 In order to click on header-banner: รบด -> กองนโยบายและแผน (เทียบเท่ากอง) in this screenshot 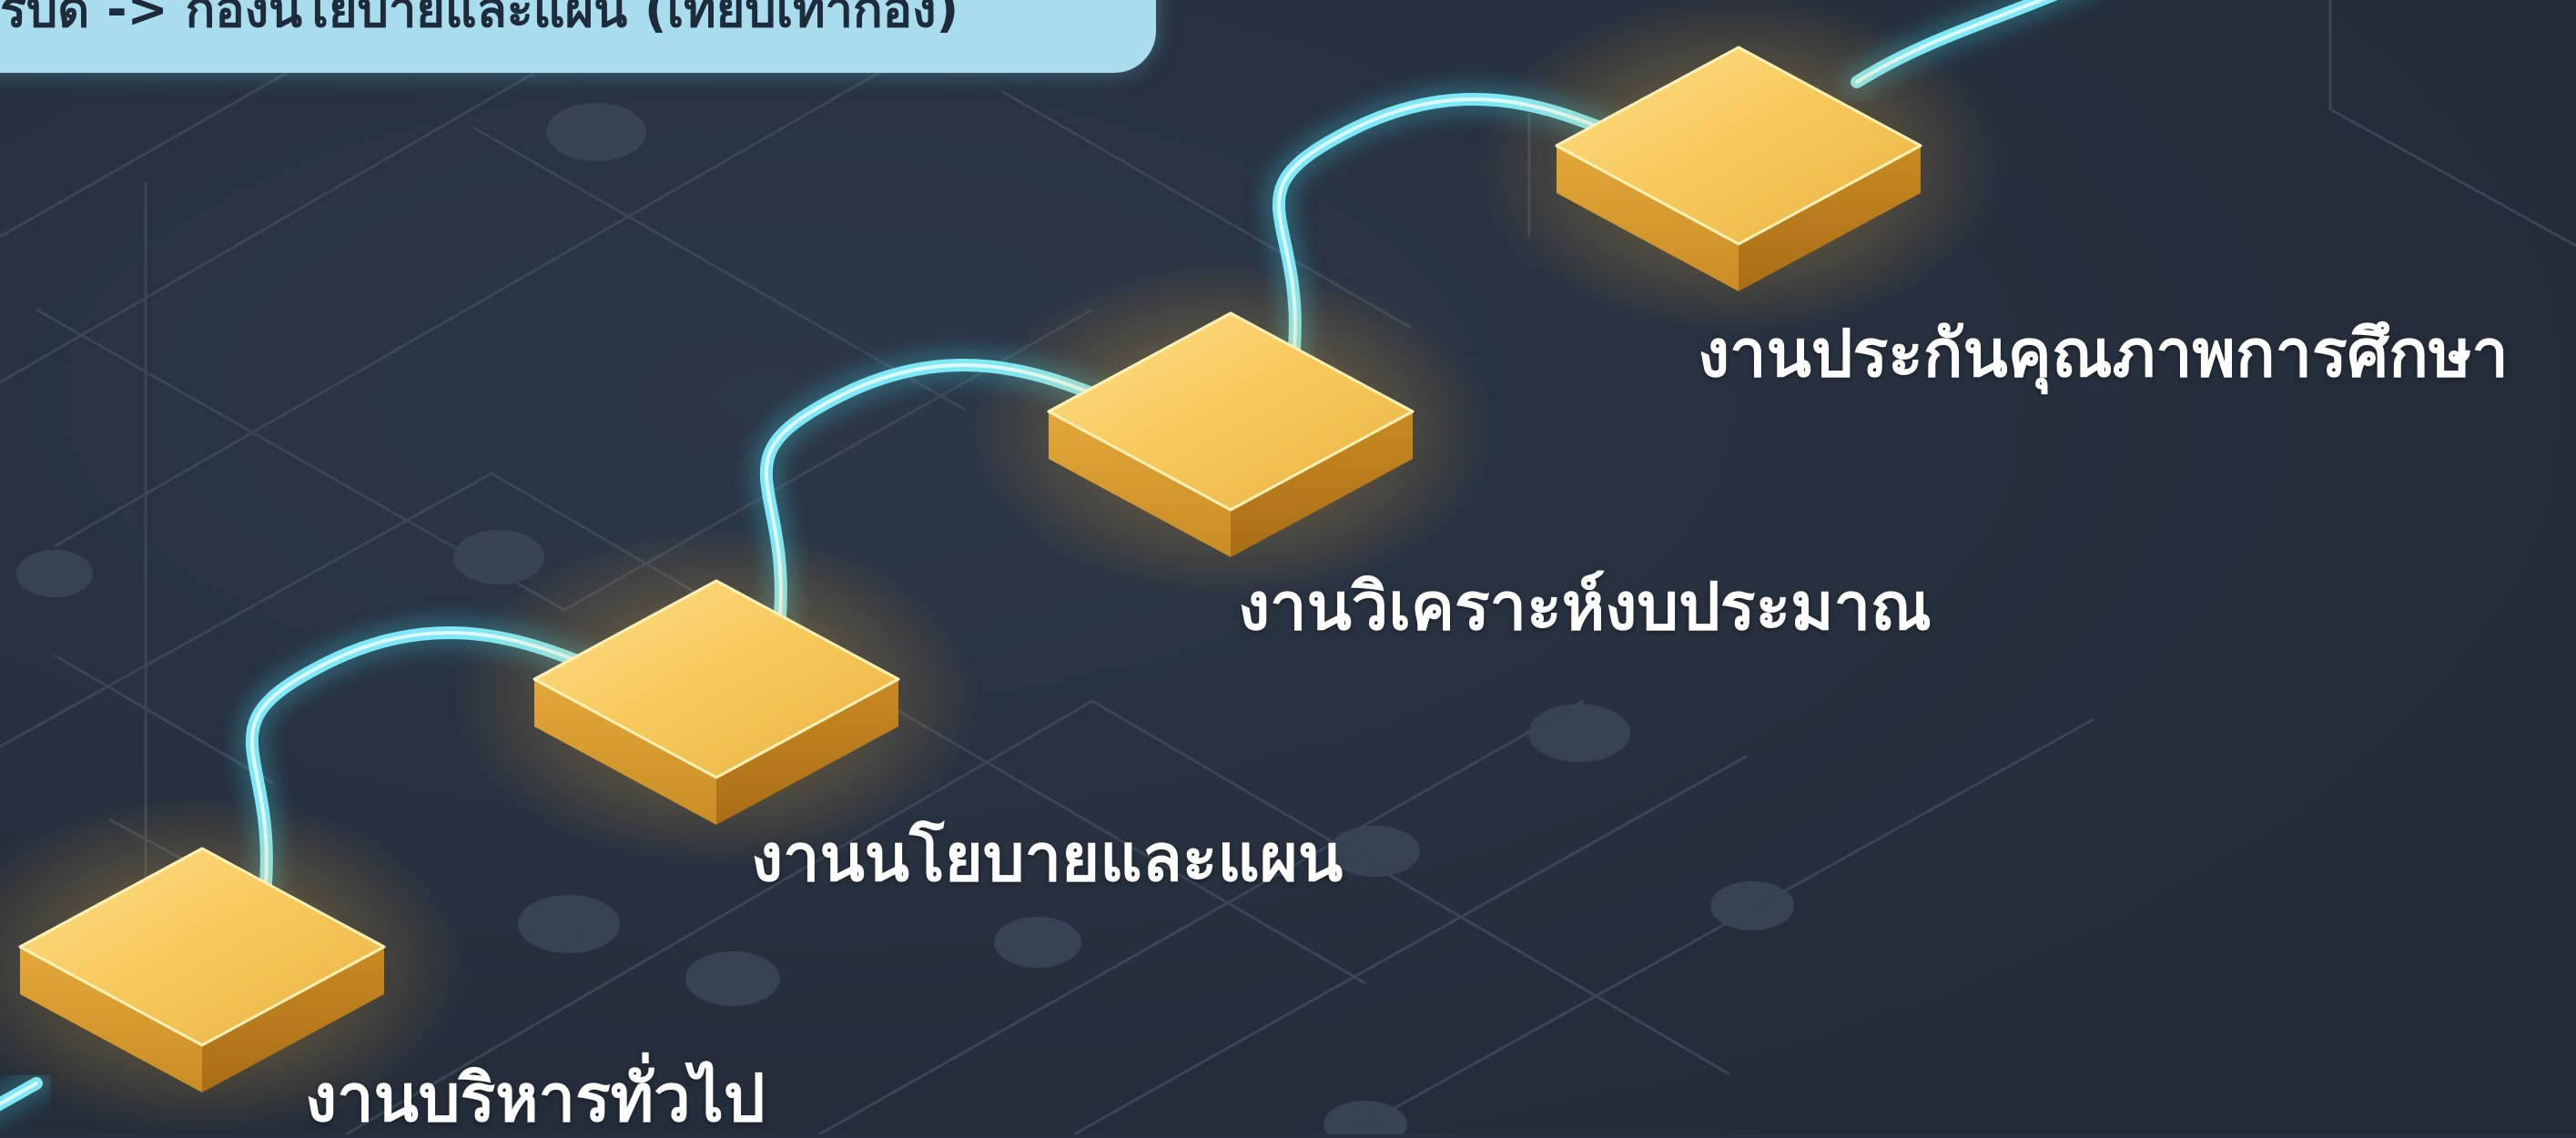, I will do `click(578, 36)`.